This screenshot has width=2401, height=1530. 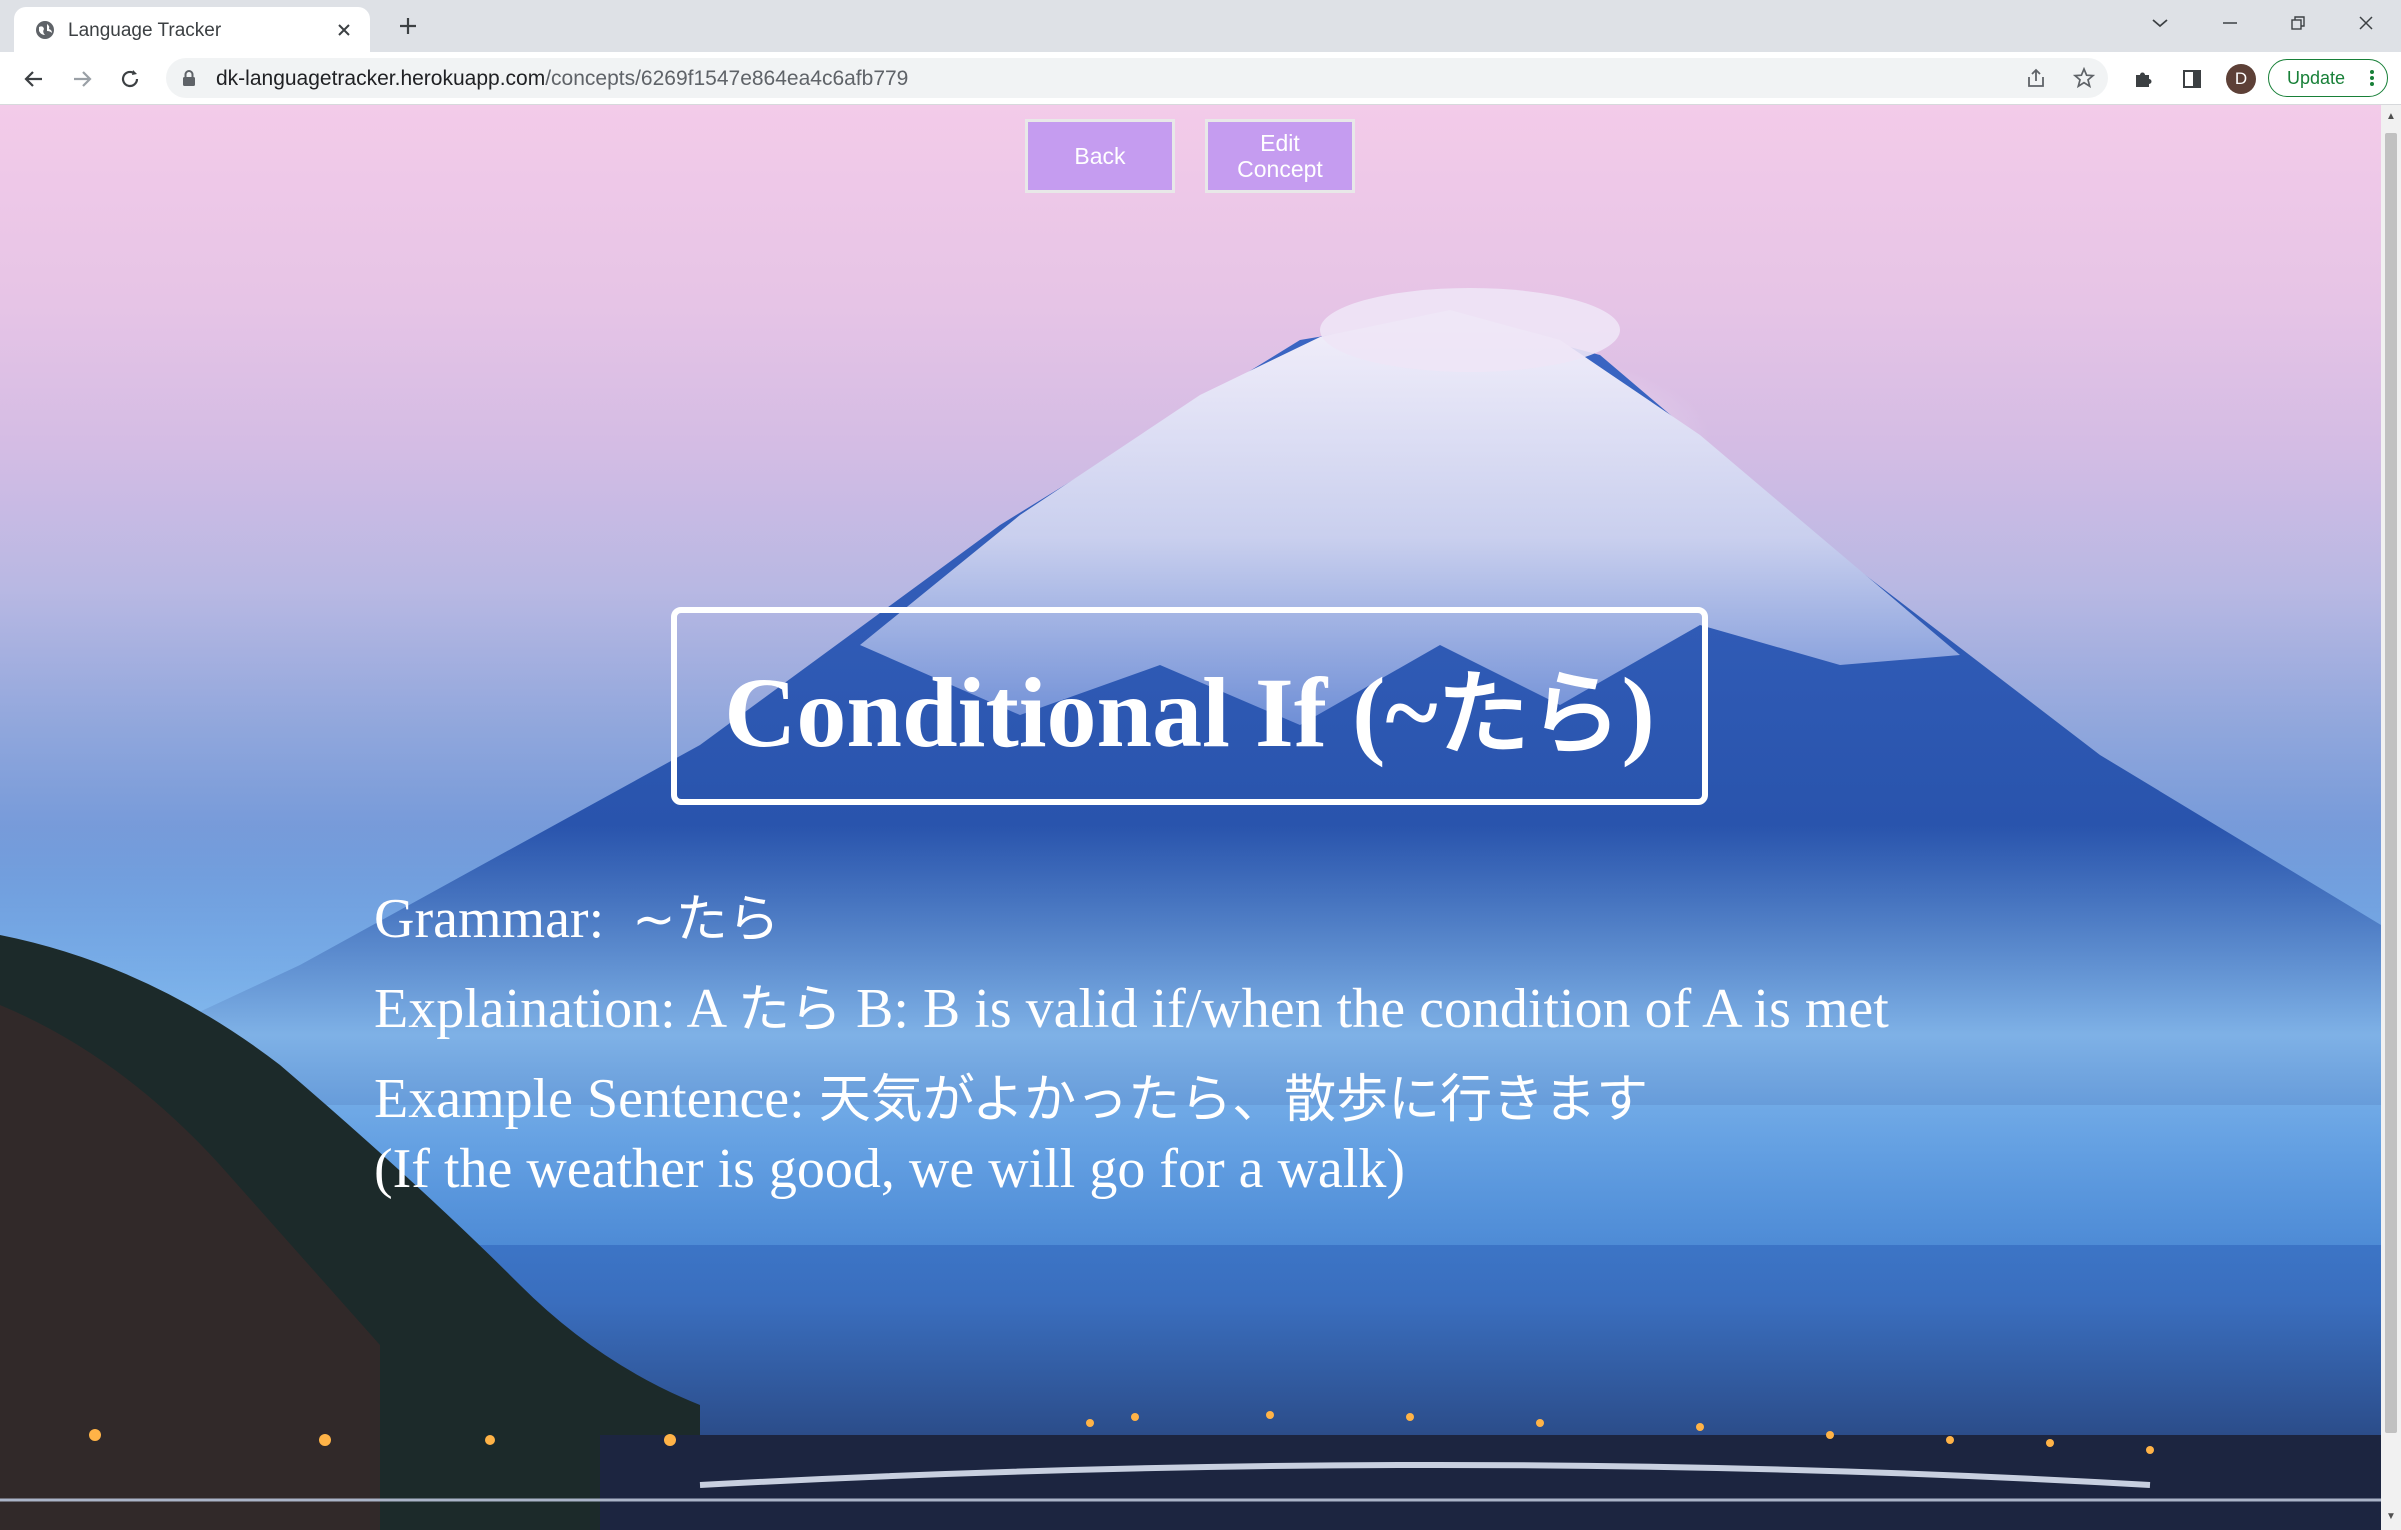 I want to click on globe-icon, so click(x=45, y=30).